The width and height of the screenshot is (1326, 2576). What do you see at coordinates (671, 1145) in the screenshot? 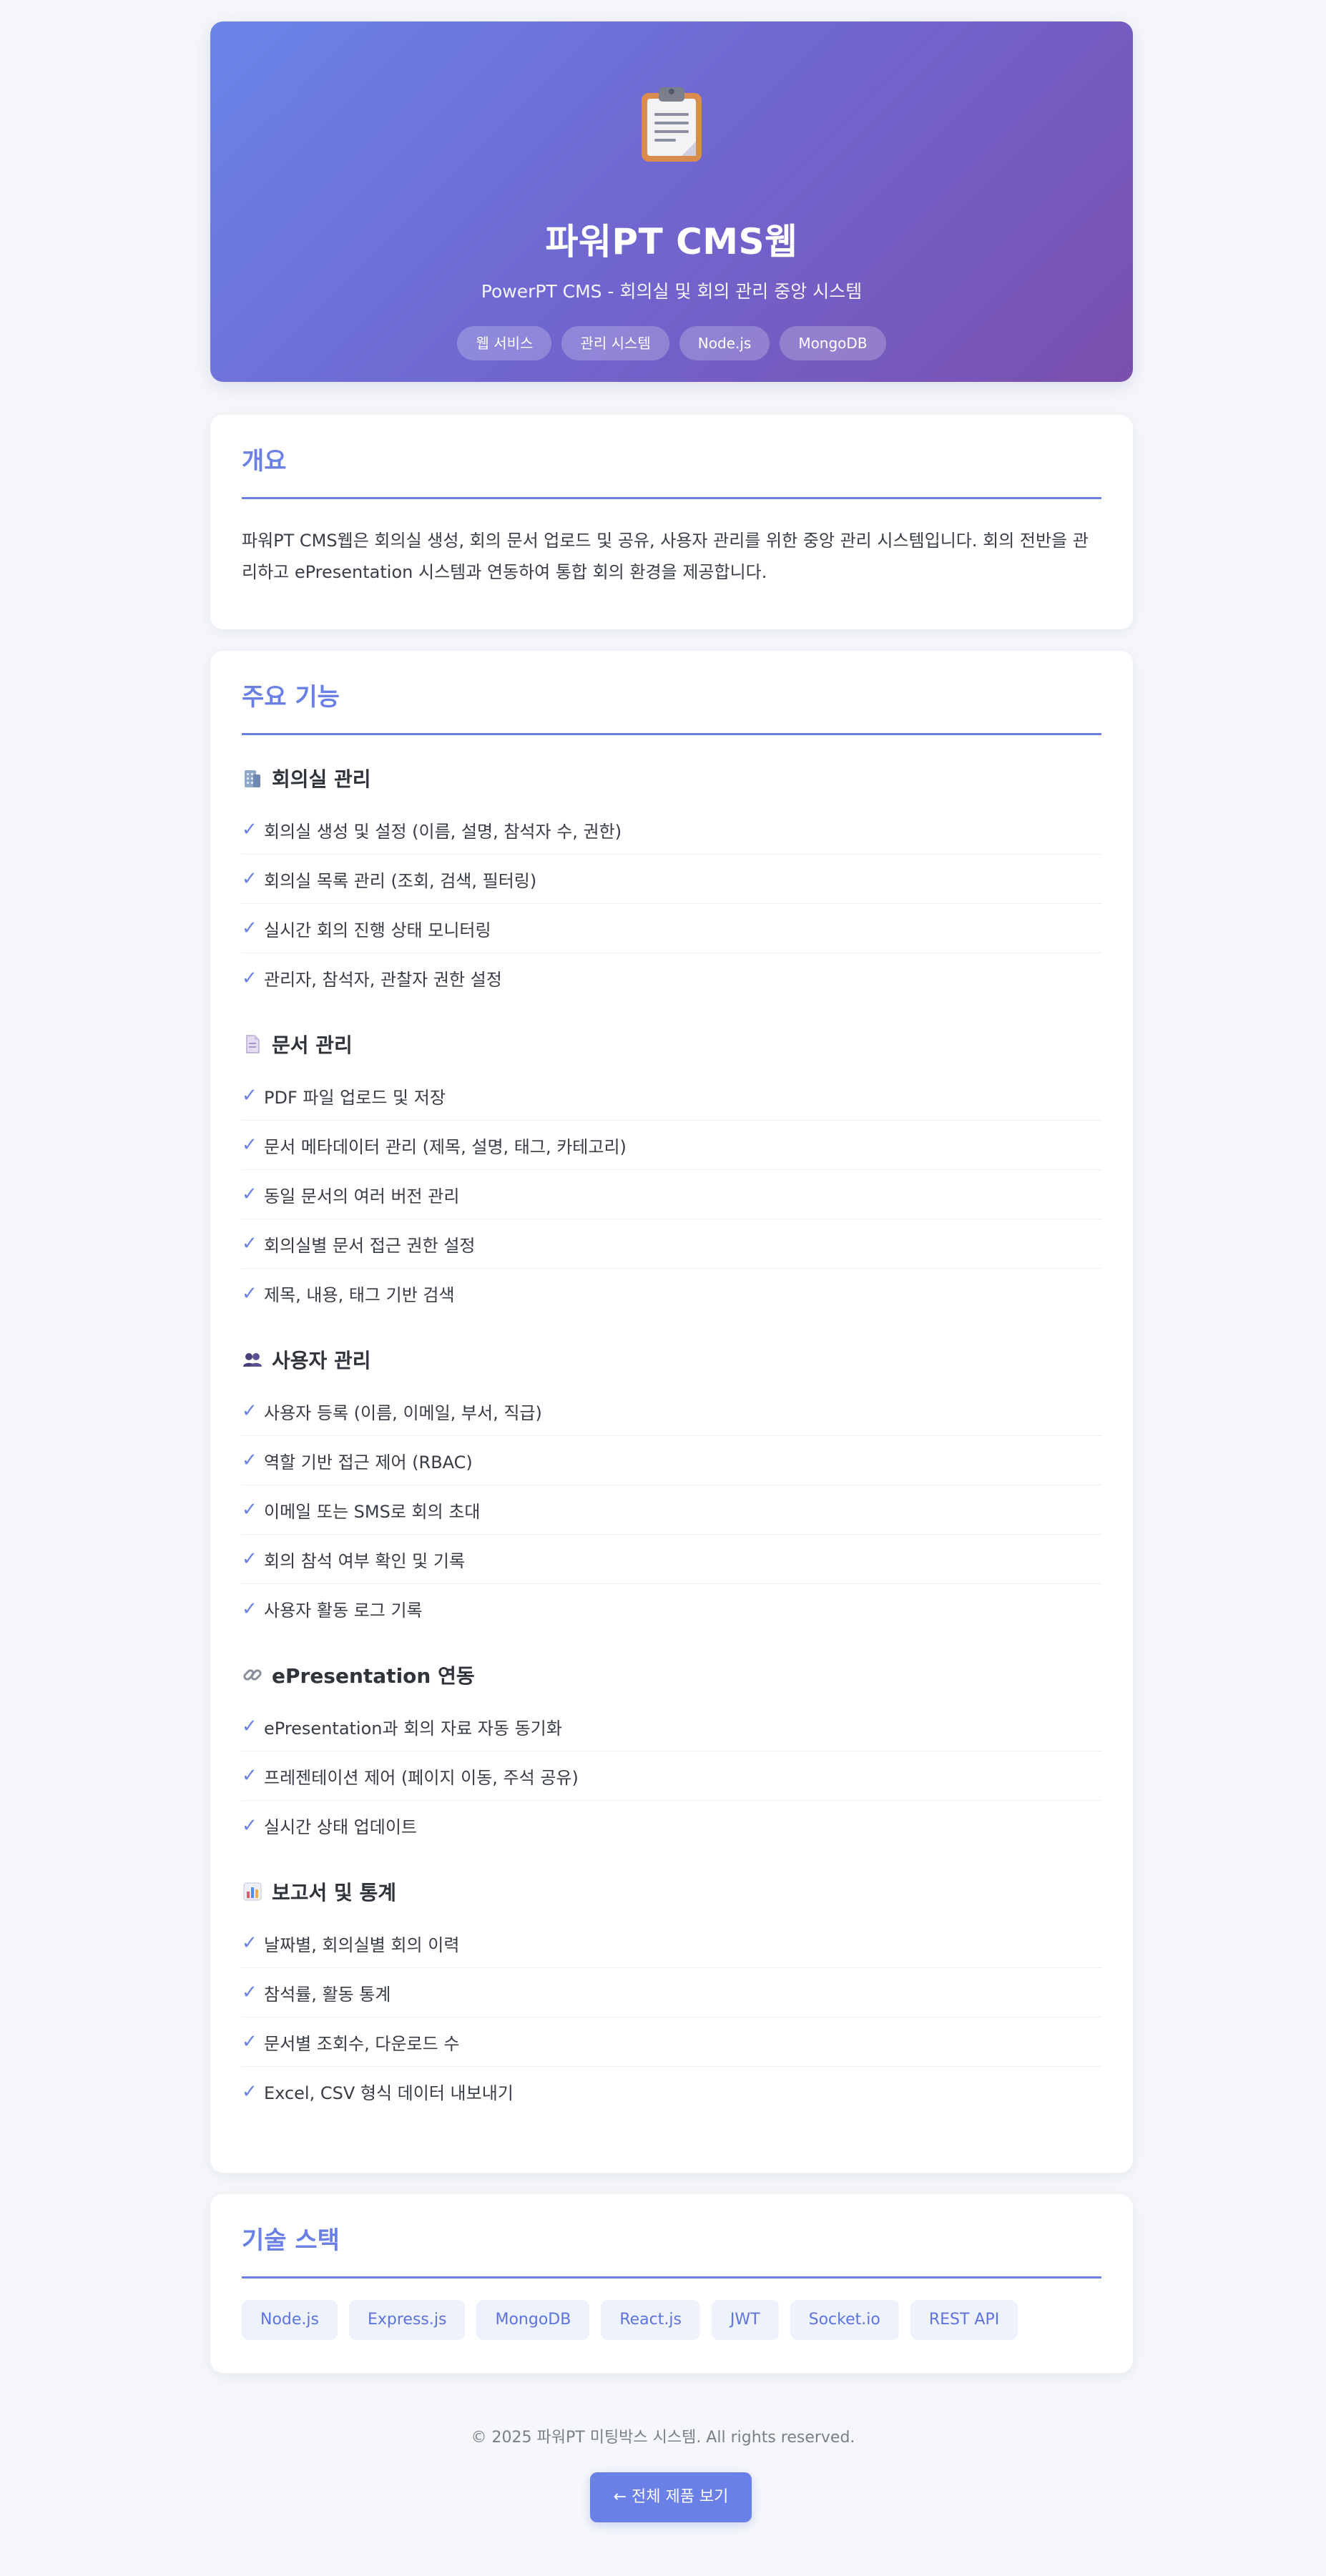
I see `feature-item: ✓ 문서 메타데이터 관리 (제목, 설명, 태그, 카테고리)` at bounding box center [671, 1145].